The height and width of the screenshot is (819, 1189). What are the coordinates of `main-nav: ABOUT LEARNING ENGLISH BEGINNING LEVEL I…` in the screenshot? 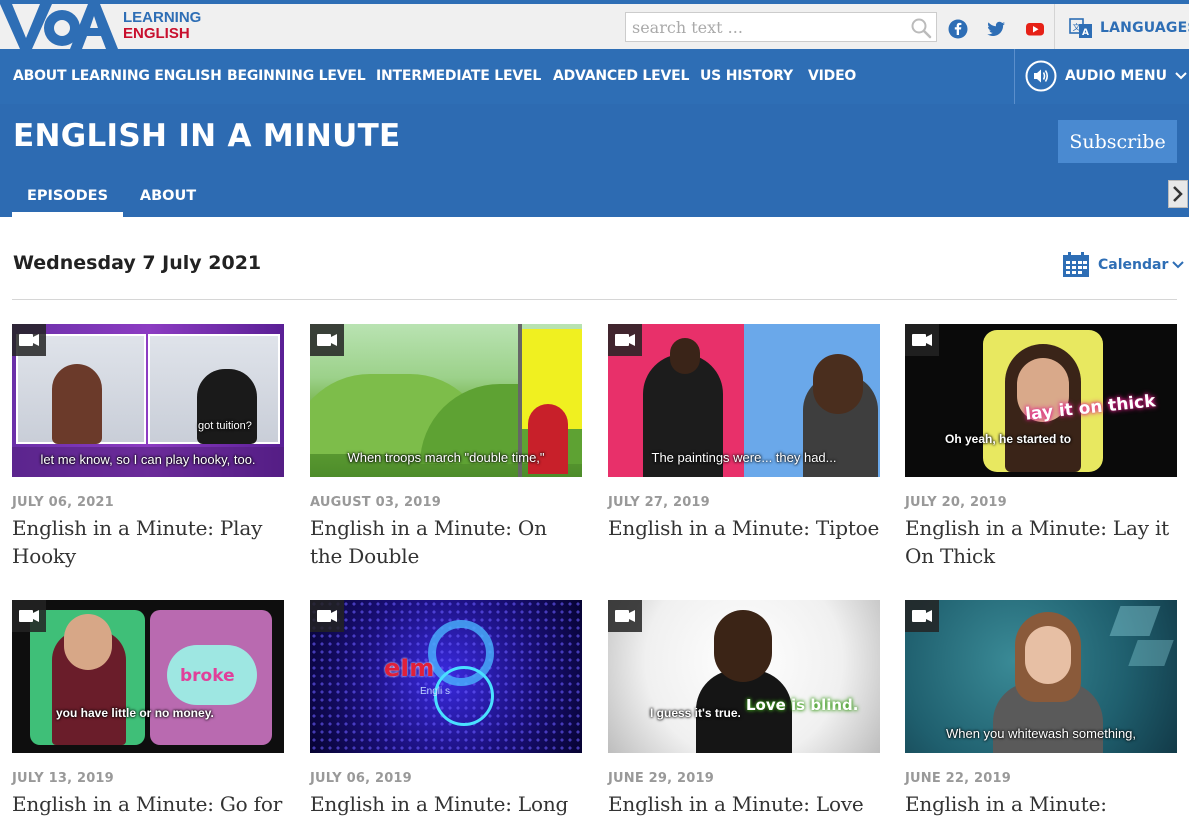 It's located at (594, 76).